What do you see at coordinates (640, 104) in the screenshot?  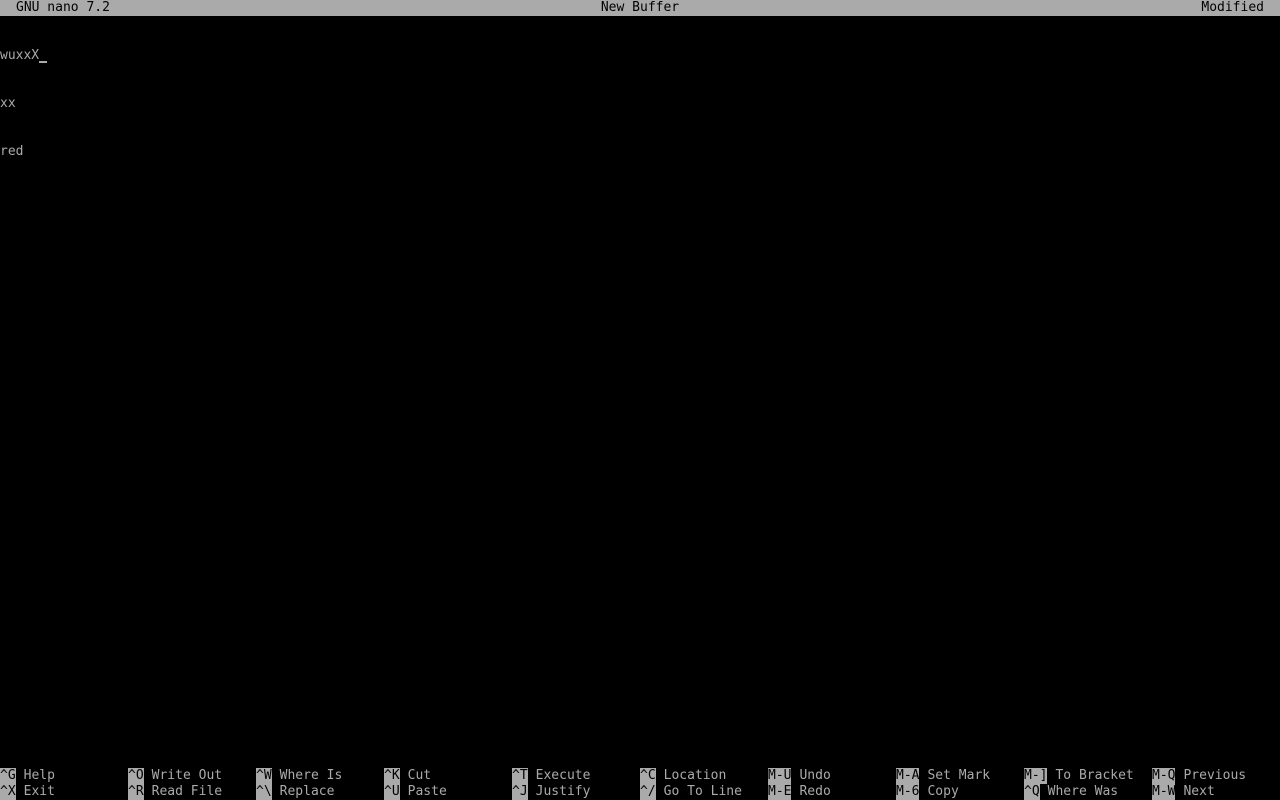 I see `editor-line: xx` at bounding box center [640, 104].